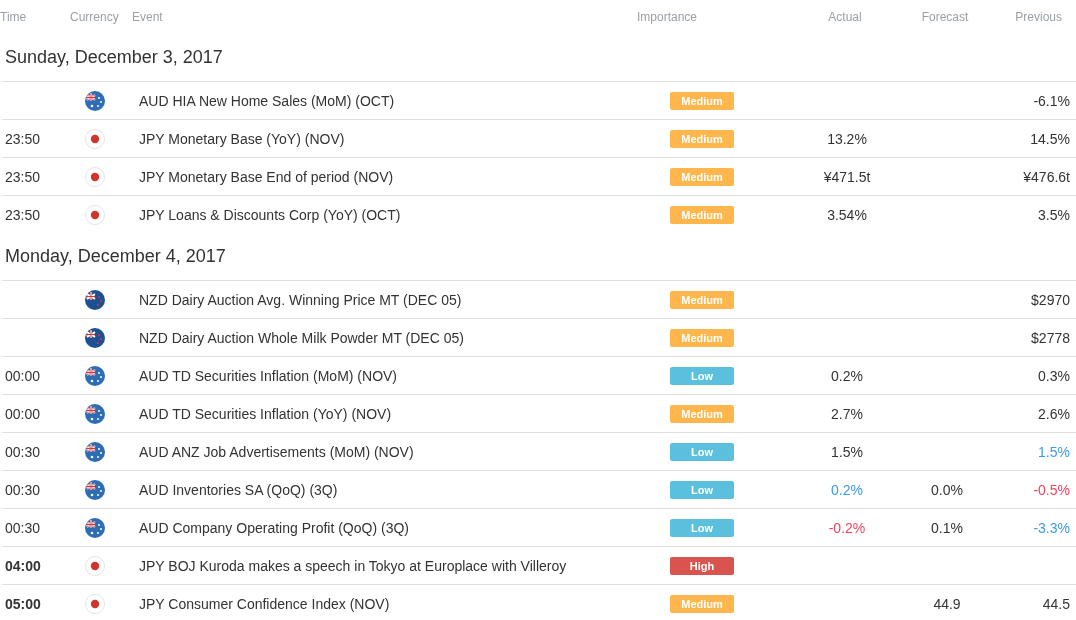 The image size is (1076, 620). Describe the element at coordinates (14, 17) in the screenshot. I see `column-header: Time` at that location.